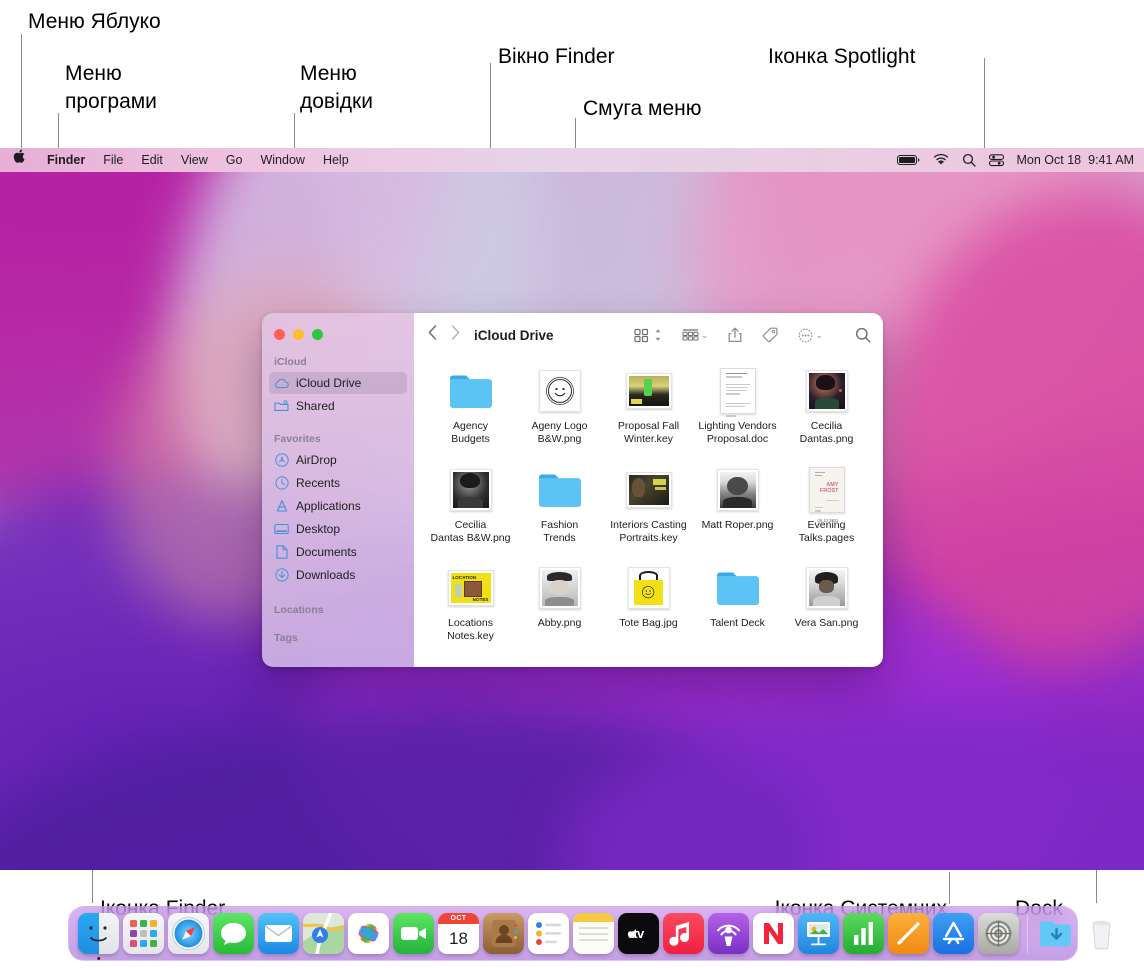 This screenshot has width=1144, height=968. I want to click on wifi-icon, so click(941, 160).